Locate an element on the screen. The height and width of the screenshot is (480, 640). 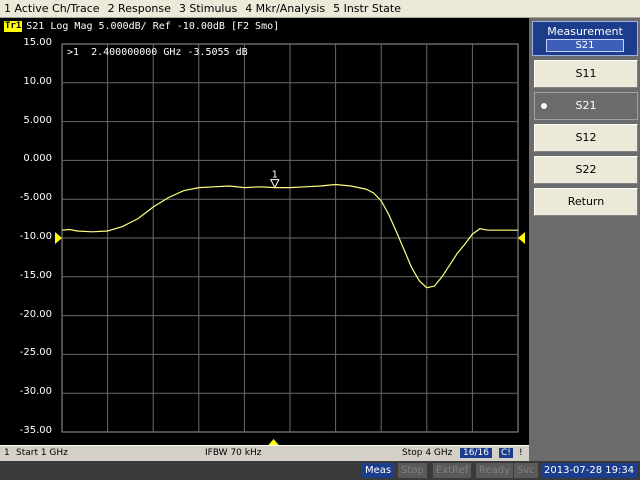
softkey-s11-label: S11 is located at coordinates (586, 73).